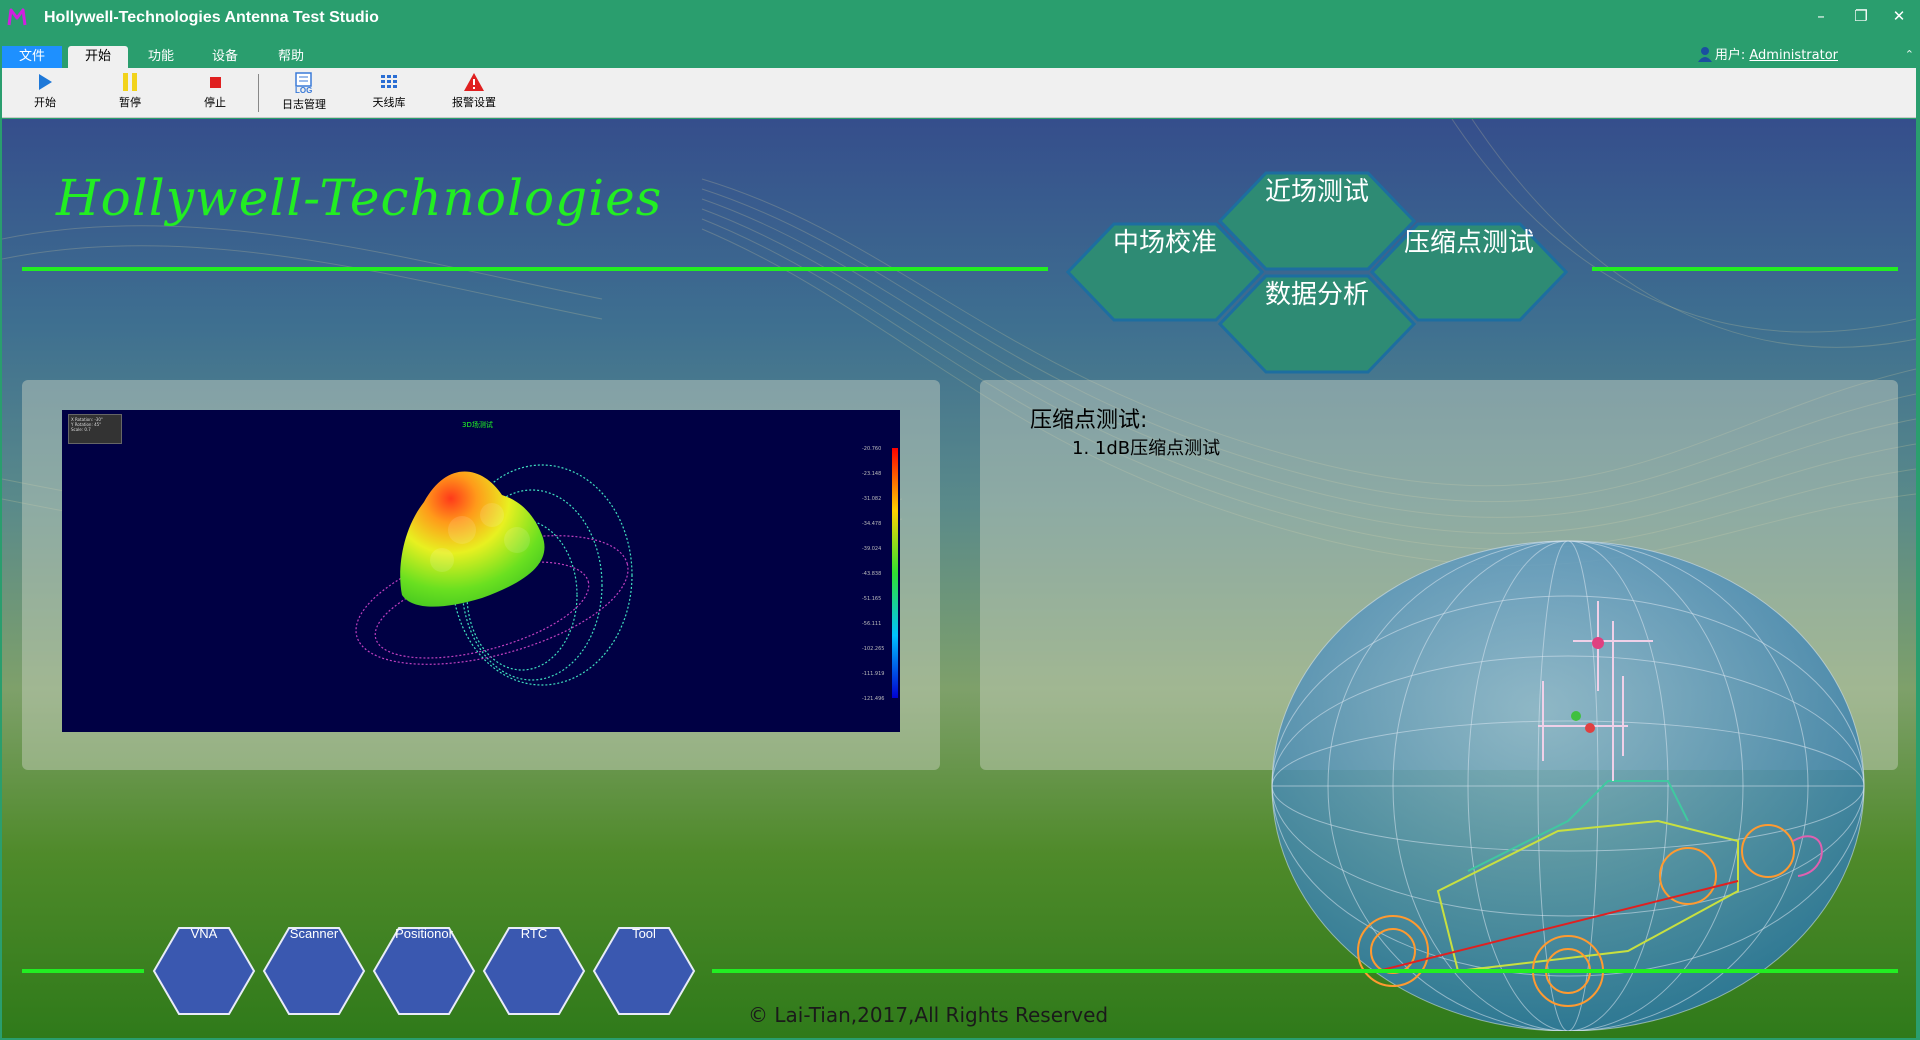  I want to click on warning-icon, so click(474, 82).